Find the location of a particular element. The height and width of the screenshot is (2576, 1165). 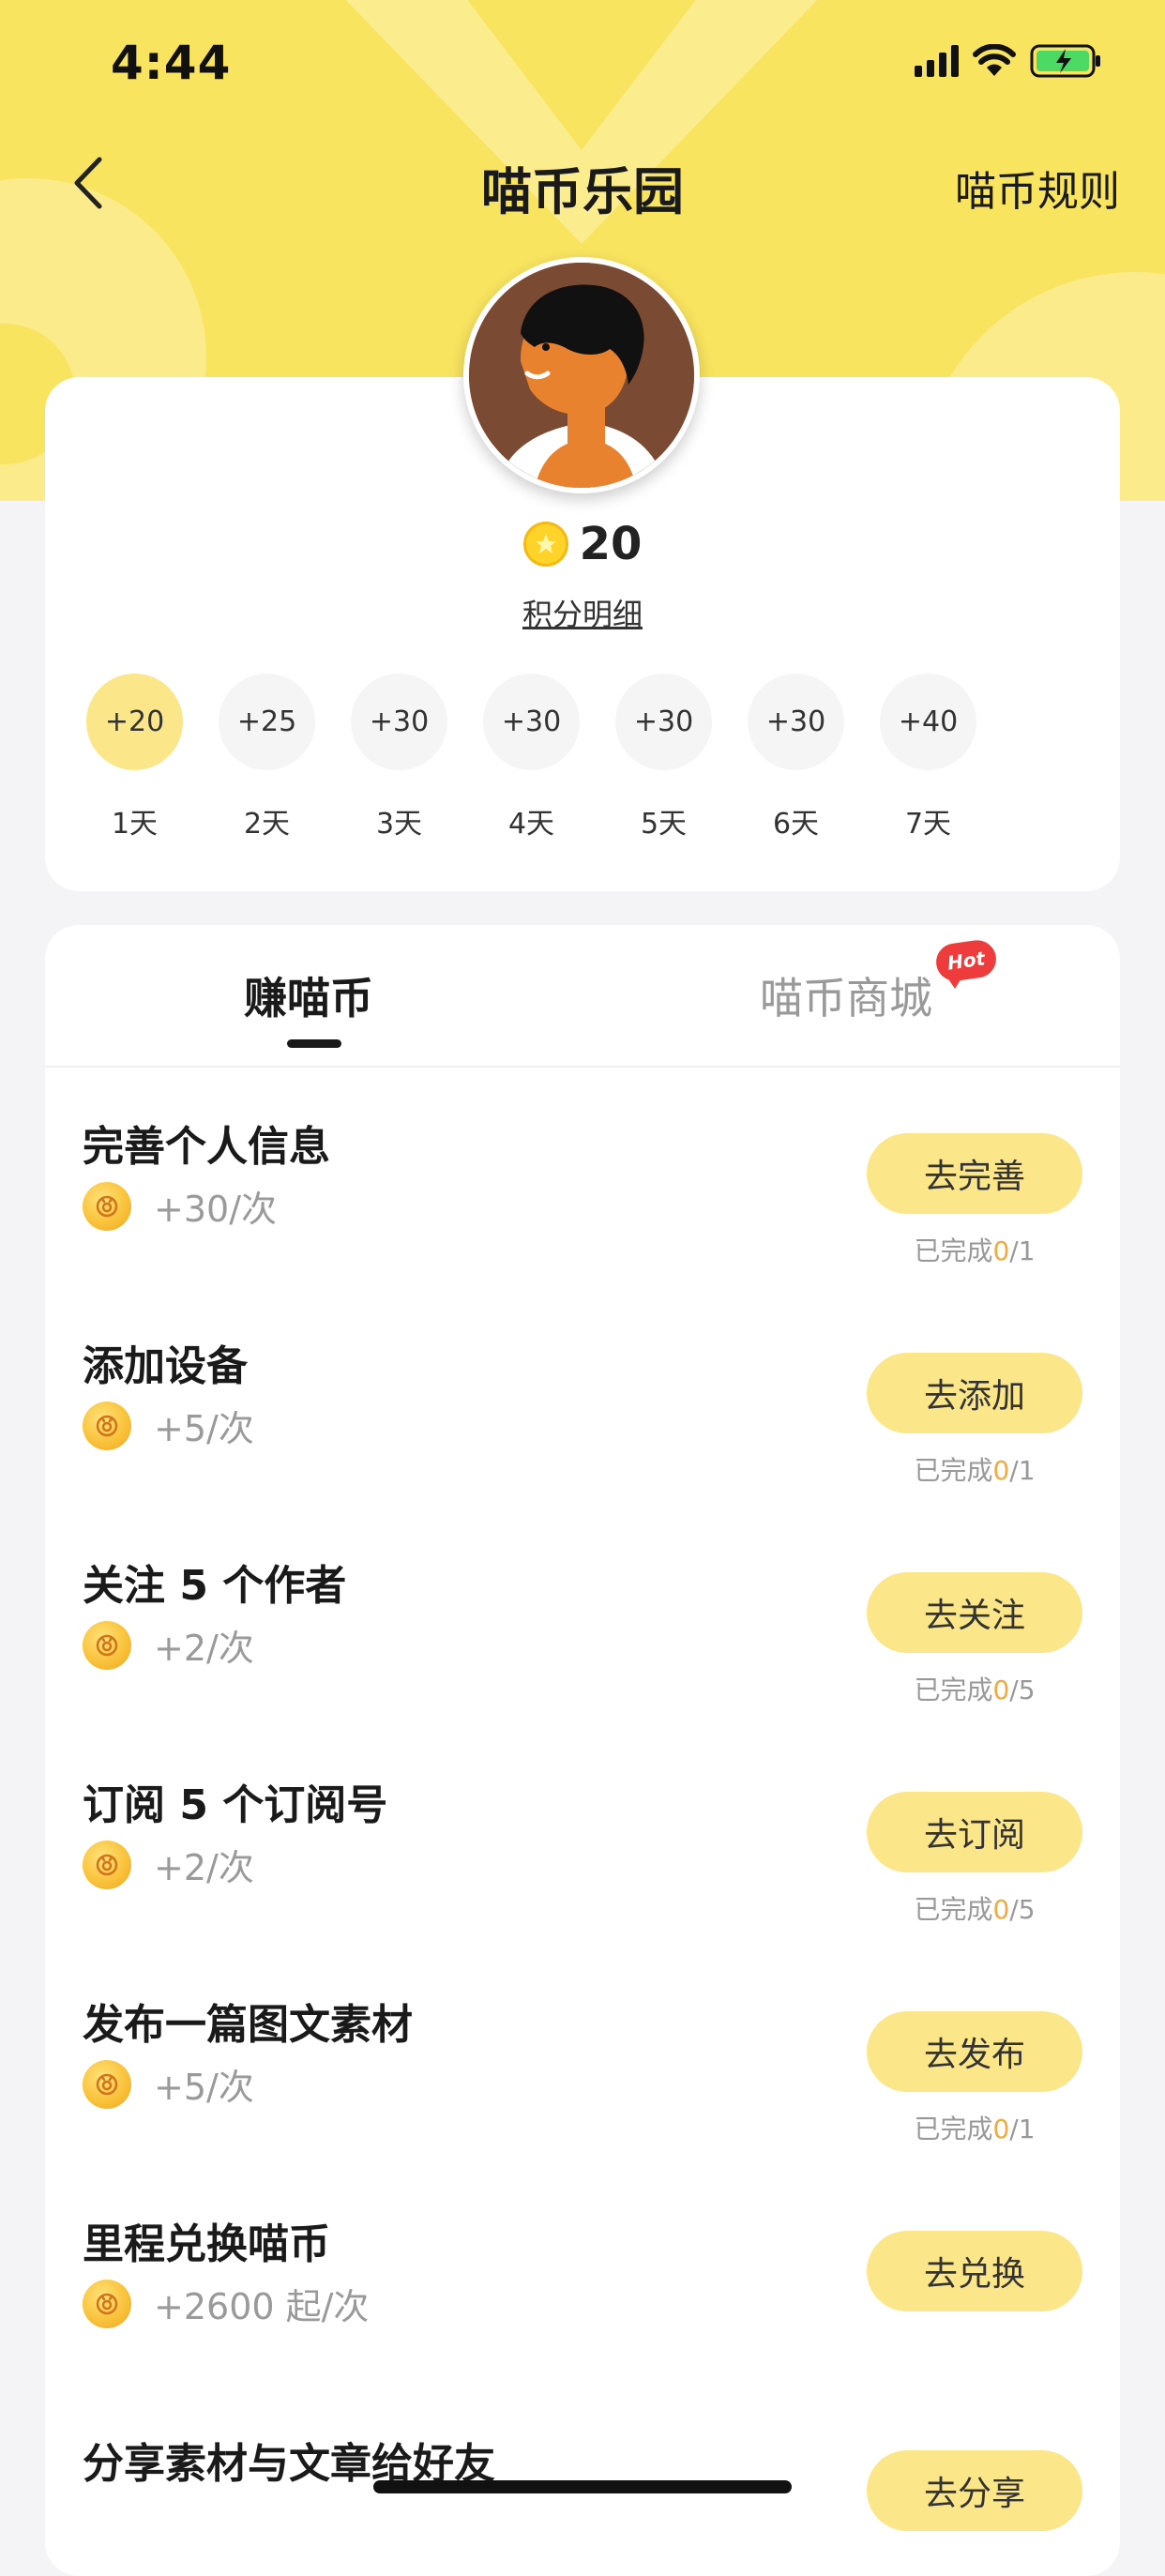

task-reward-amount: +2600 起/次 is located at coordinates (262, 2306).